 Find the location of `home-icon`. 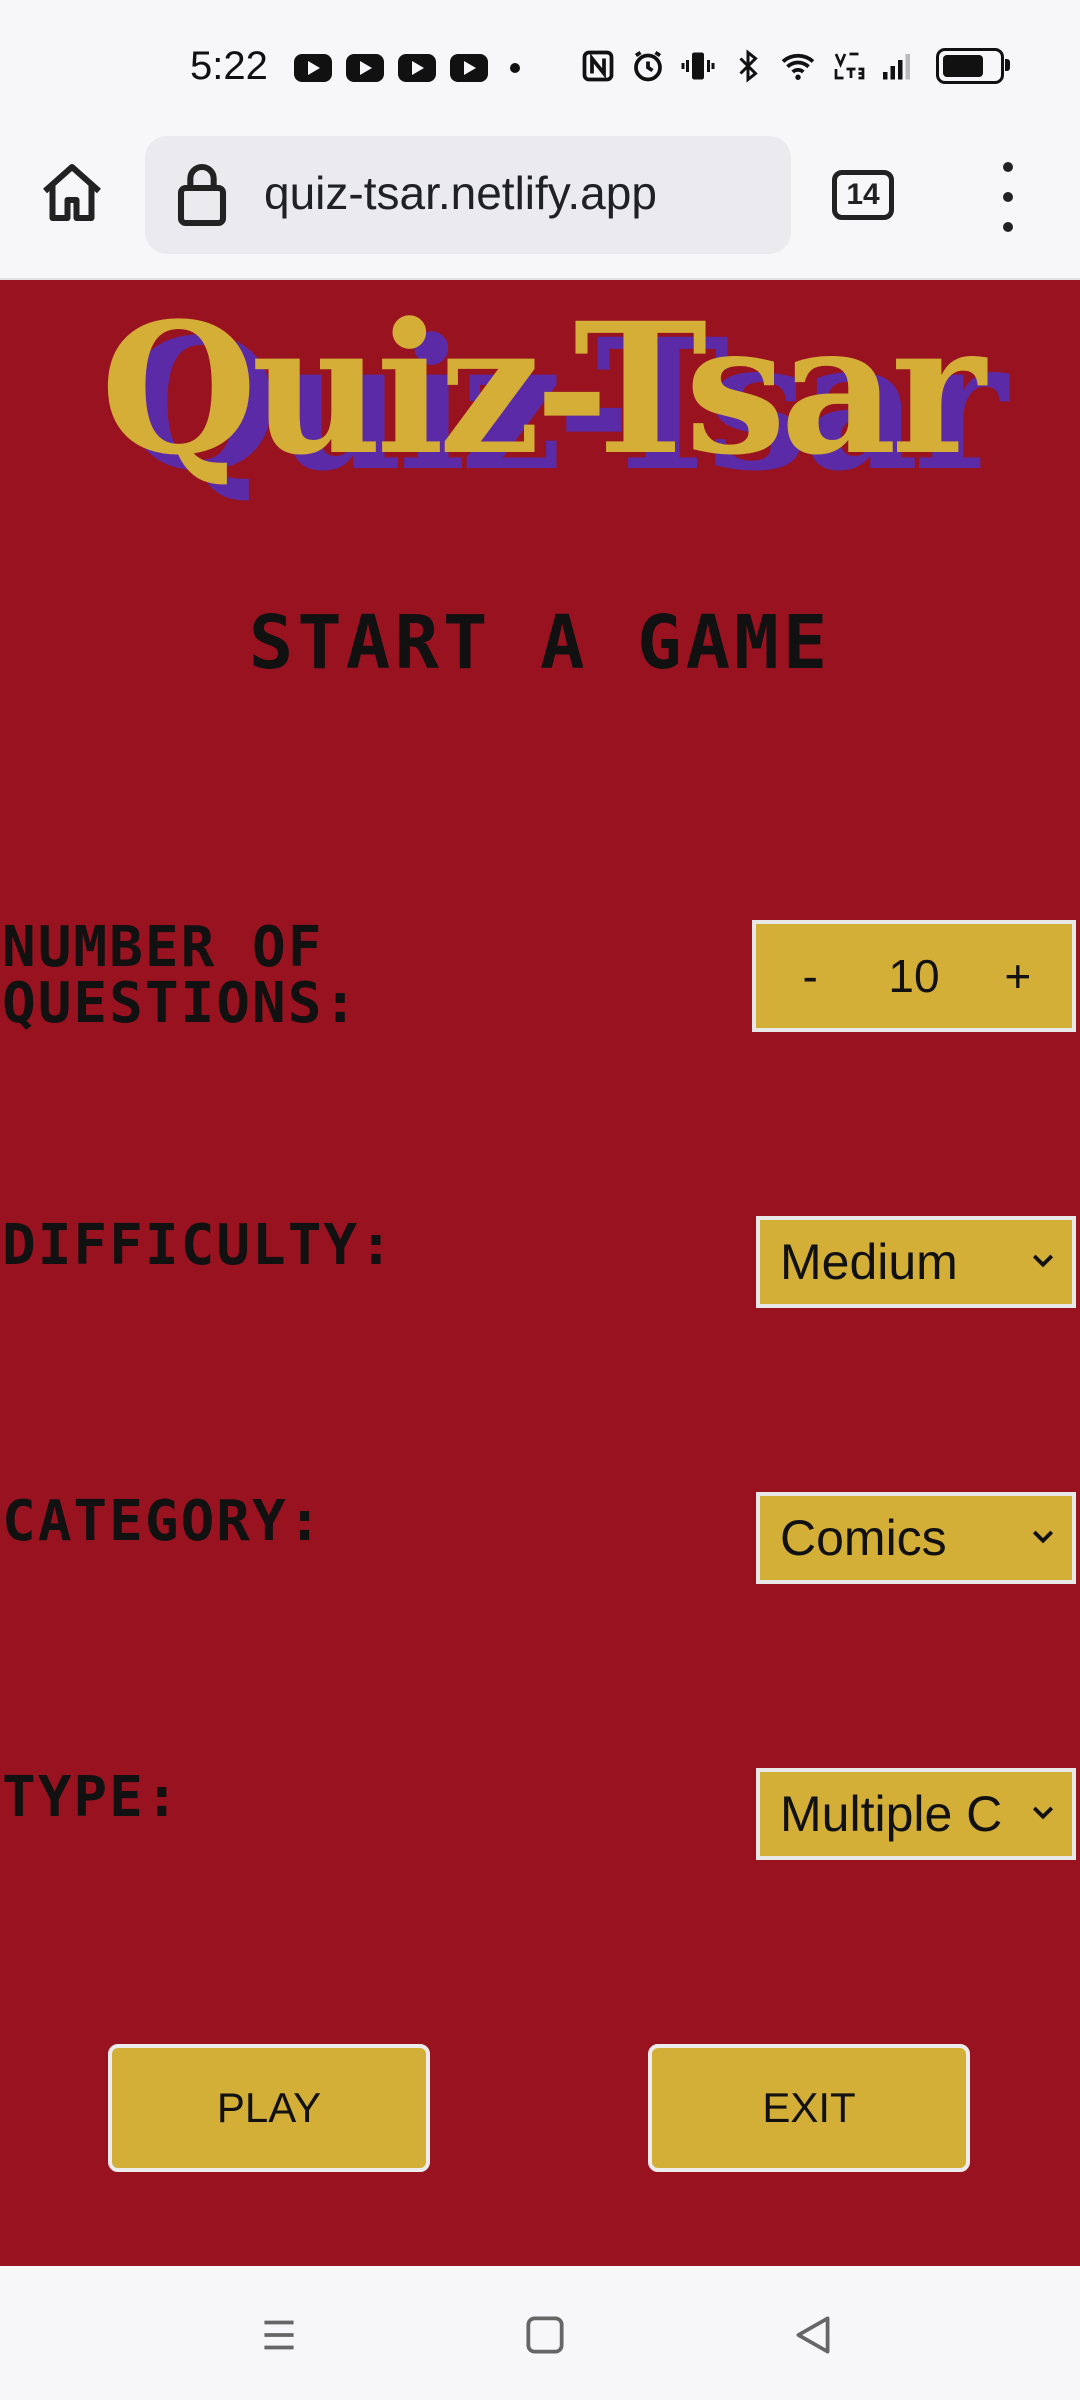

home-icon is located at coordinates (72, 194).